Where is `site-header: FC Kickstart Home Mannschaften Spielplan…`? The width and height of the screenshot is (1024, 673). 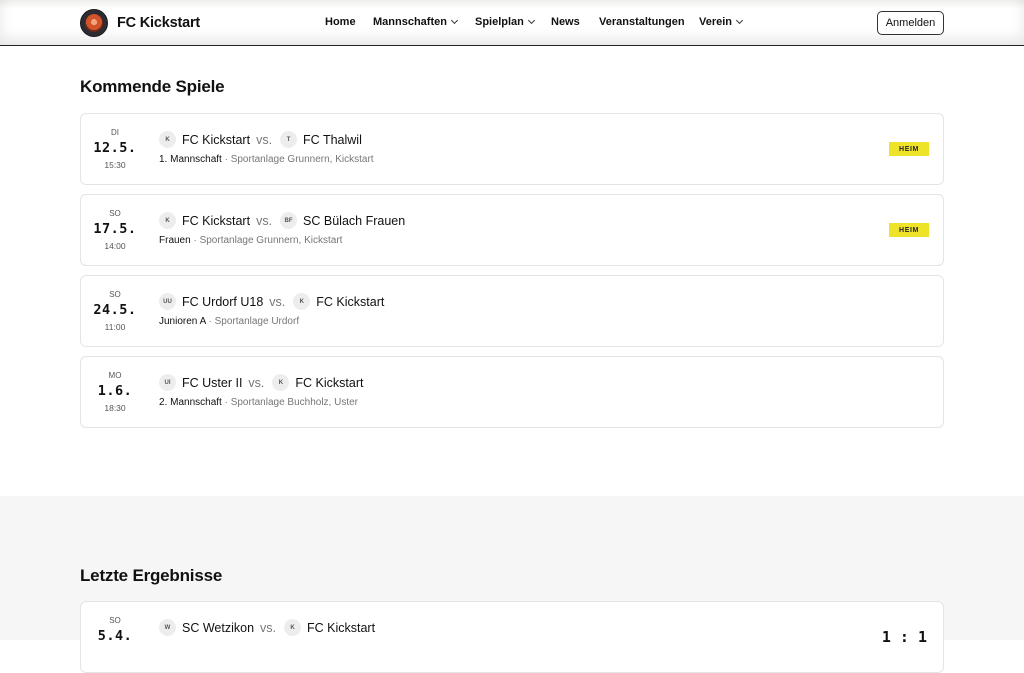 site-header: FC Kickstart Home Mannschaften Spielplan… is located at coordinates (512, 23).